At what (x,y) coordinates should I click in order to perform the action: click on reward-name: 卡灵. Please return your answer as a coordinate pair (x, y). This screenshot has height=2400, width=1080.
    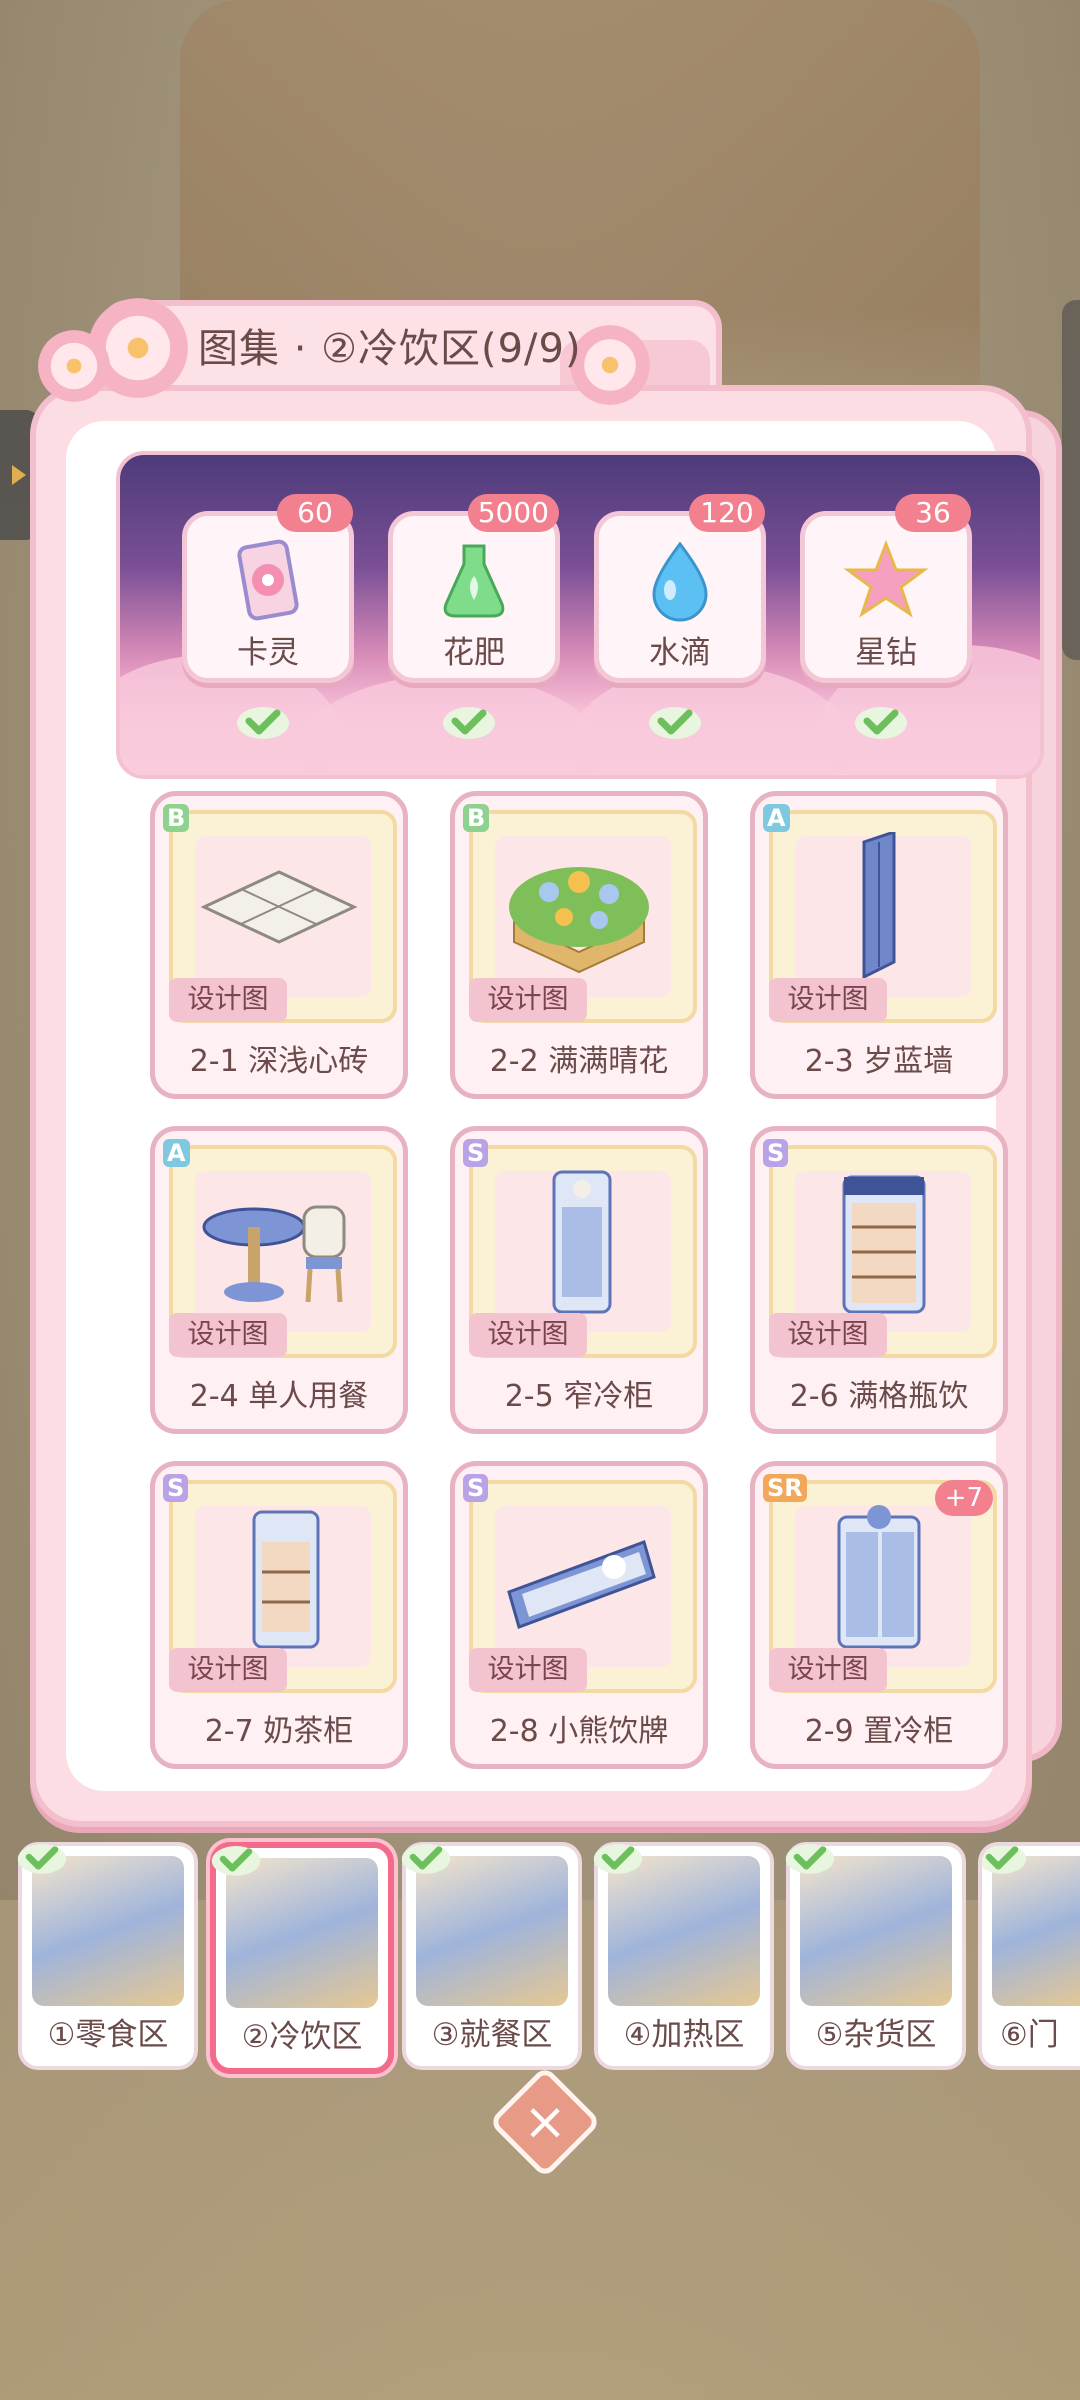
    Looking at the image, I should click on (268, 653).